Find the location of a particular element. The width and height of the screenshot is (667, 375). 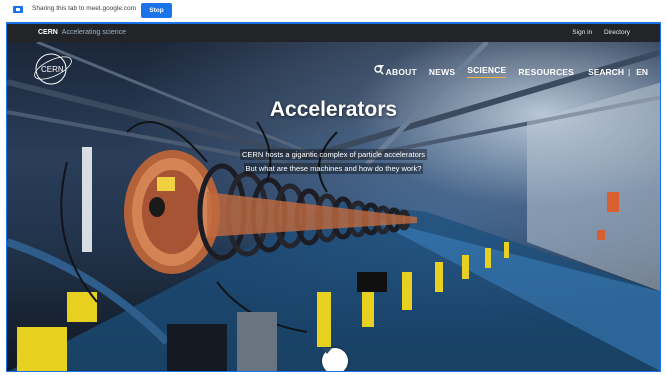

search-label: SEARCH is located at coordinates (606, 71).